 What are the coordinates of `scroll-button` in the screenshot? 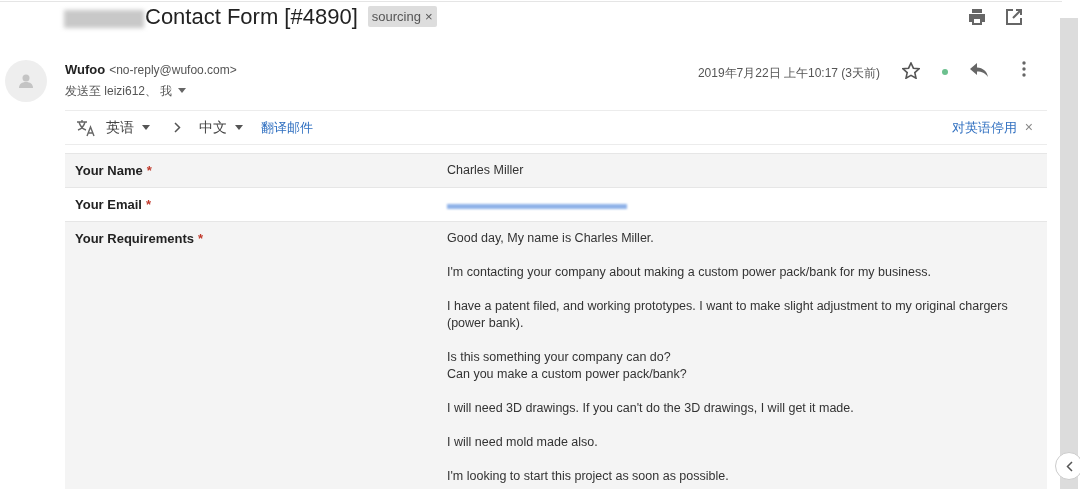 It's located at (1067, 466).